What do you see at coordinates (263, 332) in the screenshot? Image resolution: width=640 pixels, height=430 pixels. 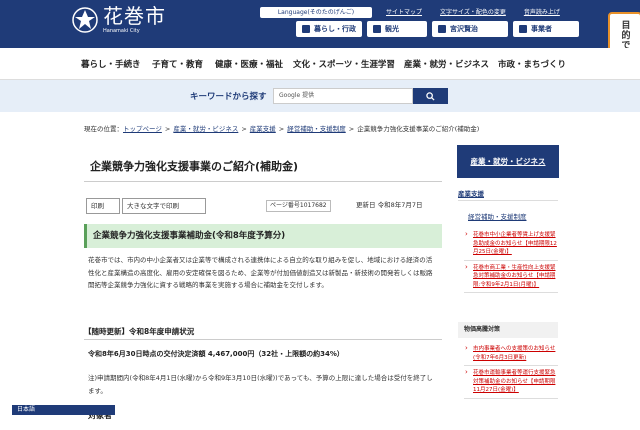 I see `status-heading: 【随時更新】令和8年度申請状況` at bounding box center [263, 332].